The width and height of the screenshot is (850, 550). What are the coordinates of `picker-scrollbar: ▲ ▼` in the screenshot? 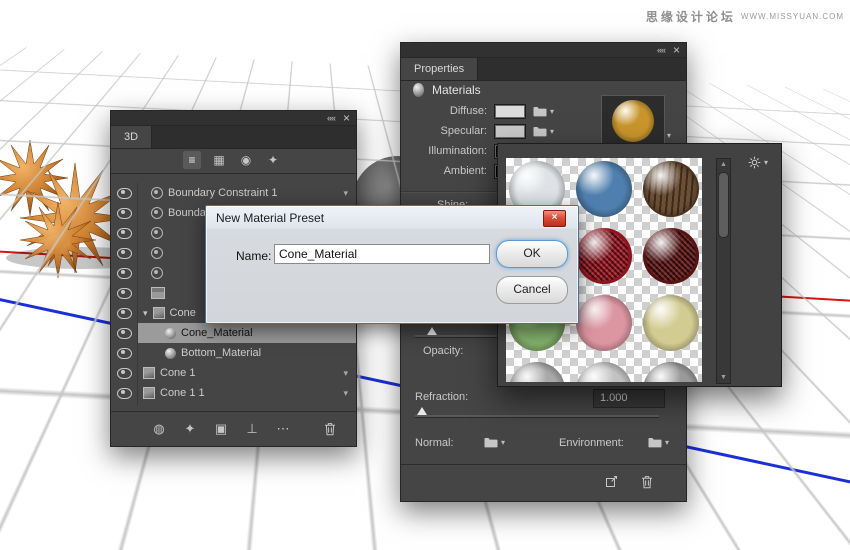 It's located at (723, 271).